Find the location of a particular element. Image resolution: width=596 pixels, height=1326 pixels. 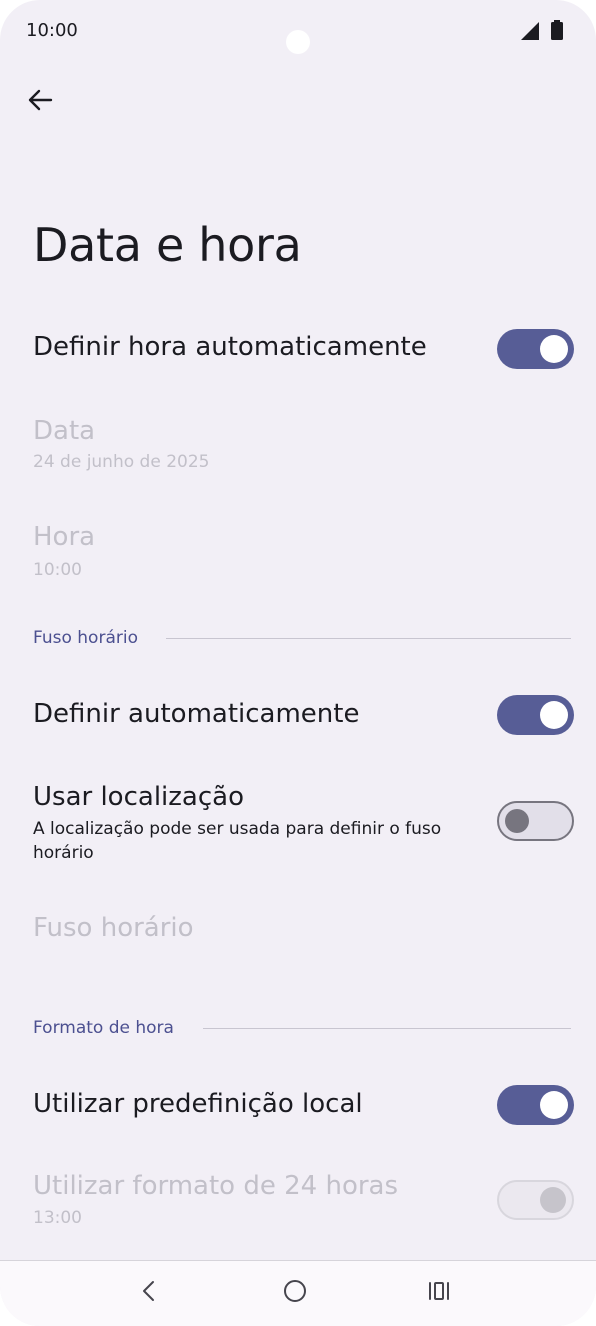

time-row: Hora 10:00 is located at coordinates (298, 553).